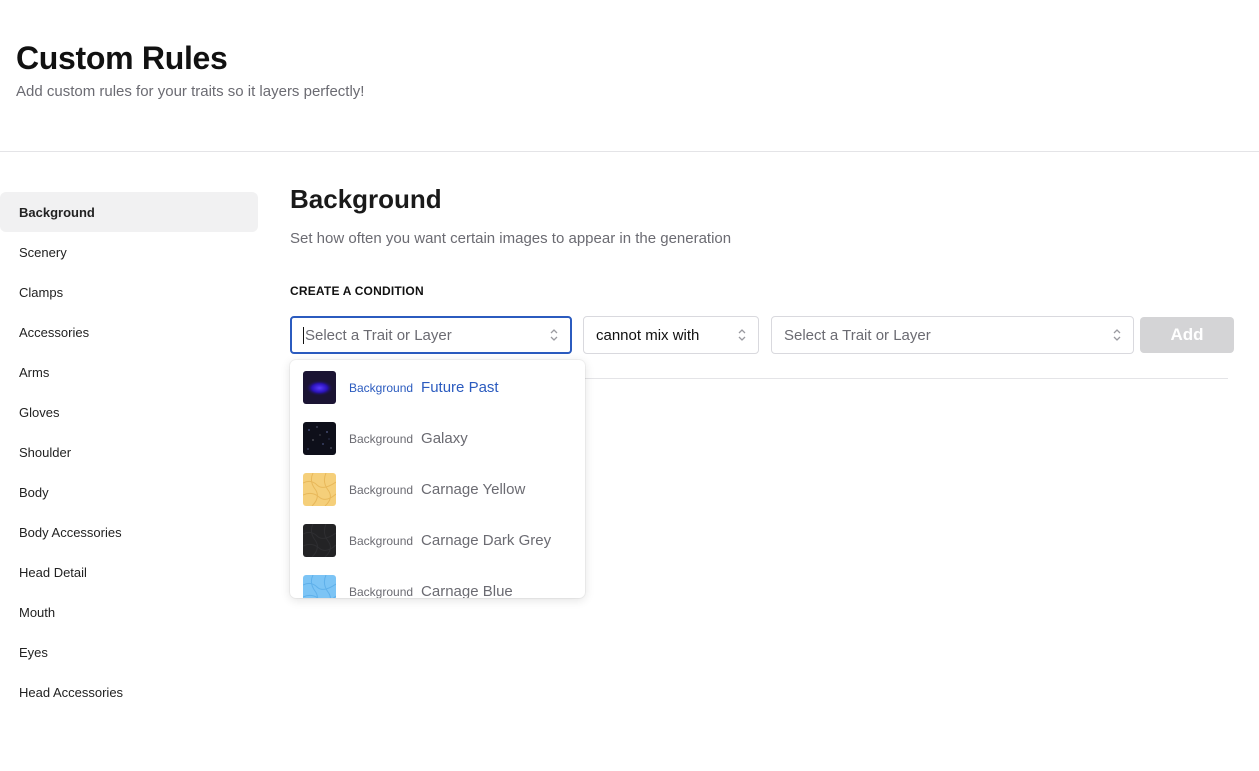 This screenshot has width=1259, height=771. Describe the element at coordinates (129, 612) in the screenshot. I see `sidebar-item-mouth: Mouth` at that location.